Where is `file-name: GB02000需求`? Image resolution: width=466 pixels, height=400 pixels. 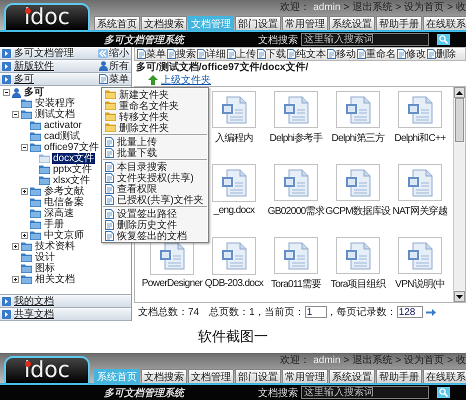 file-name: GB02000需求 is located at coordinates (296, 211).